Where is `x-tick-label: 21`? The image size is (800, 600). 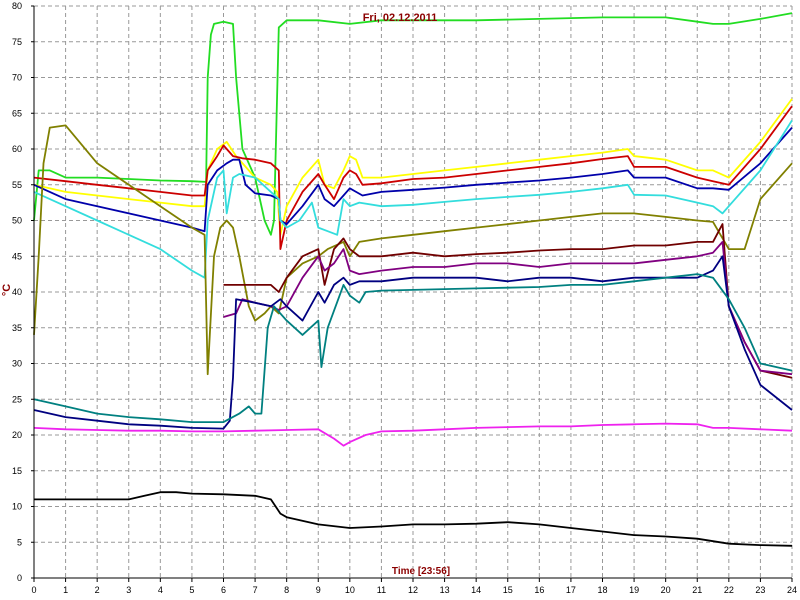
x-tick-label: 21 is located at coordinates (697, 590).